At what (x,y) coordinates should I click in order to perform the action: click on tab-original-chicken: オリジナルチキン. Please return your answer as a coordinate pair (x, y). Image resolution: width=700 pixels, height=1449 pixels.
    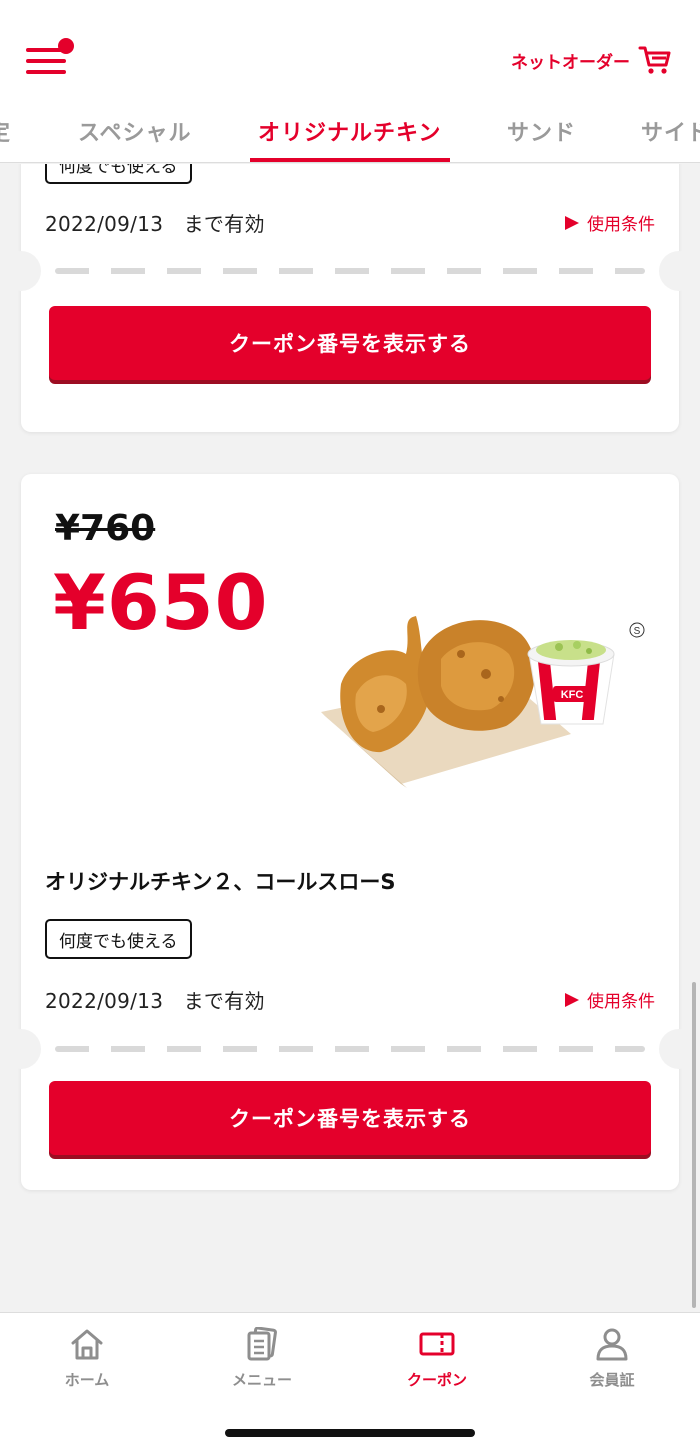
    Looking at the image, I should click on (349, 131).